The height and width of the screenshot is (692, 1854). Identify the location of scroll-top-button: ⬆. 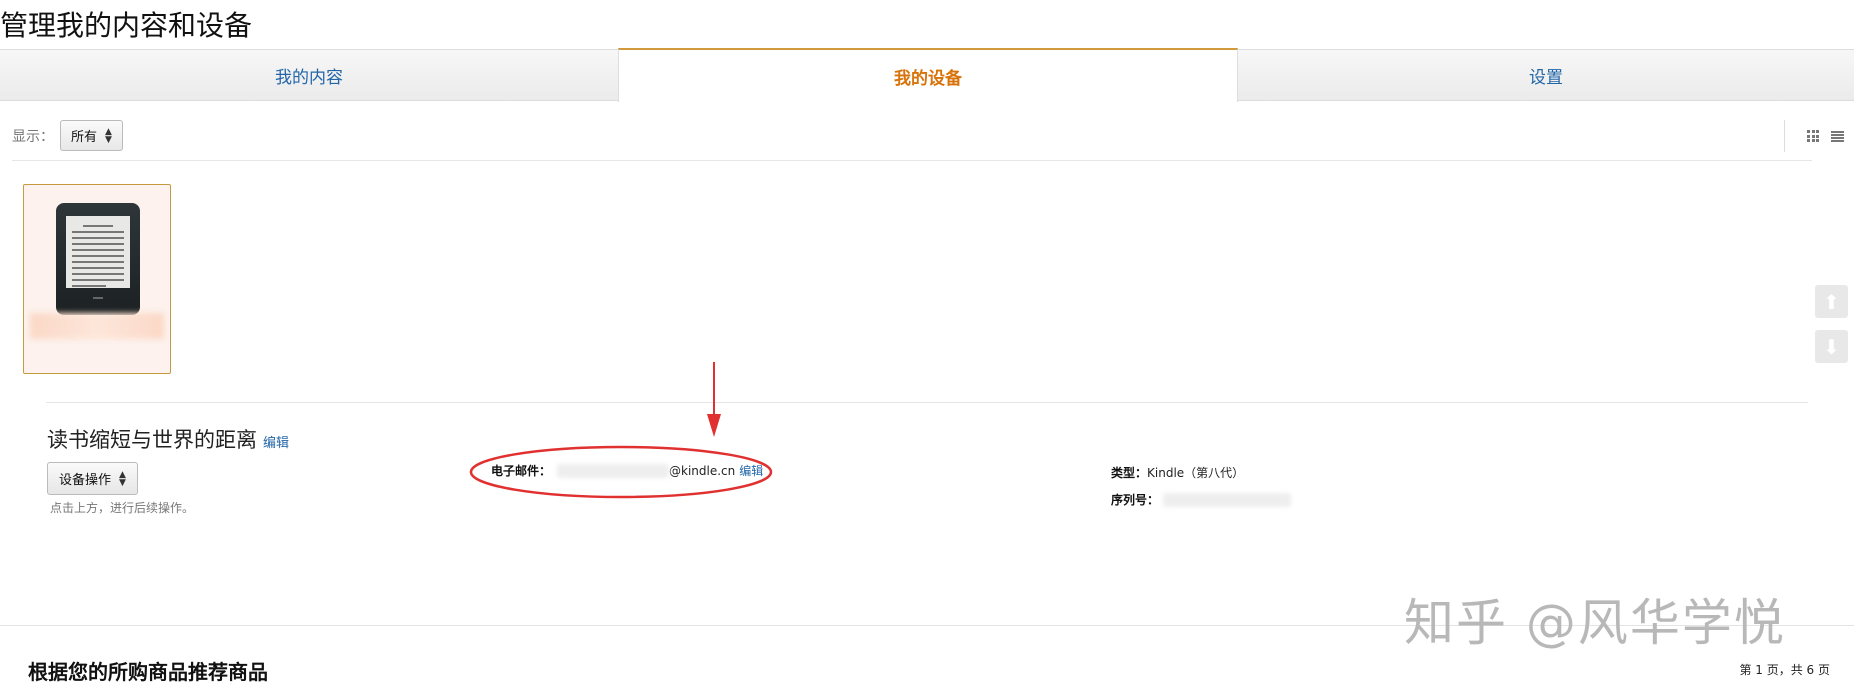
(1831, 301).